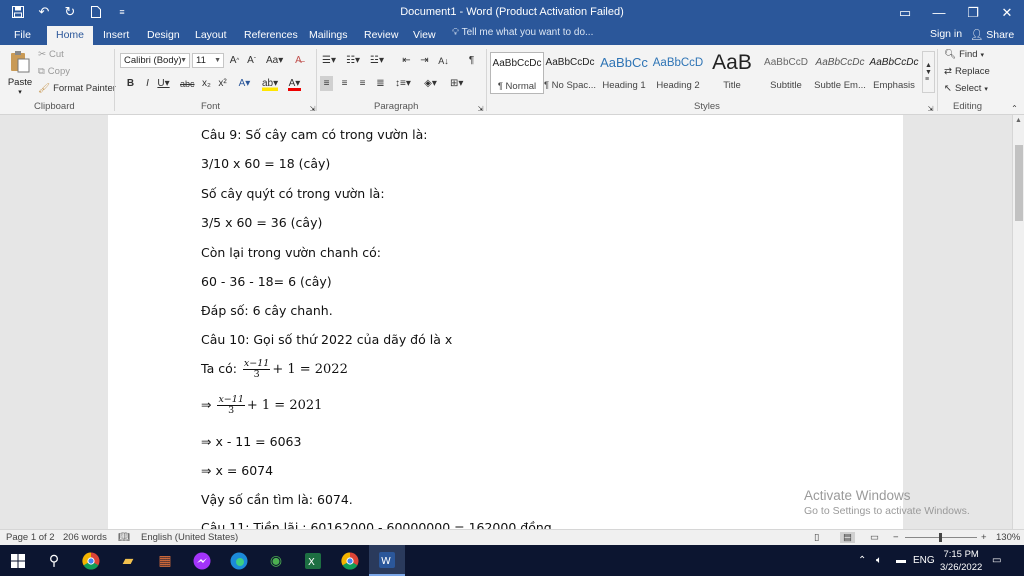  What do you see at coordinates (847, 537) in the screenshot?
I see `print-layout-icon: ▤` at bounding box center [847, 537].